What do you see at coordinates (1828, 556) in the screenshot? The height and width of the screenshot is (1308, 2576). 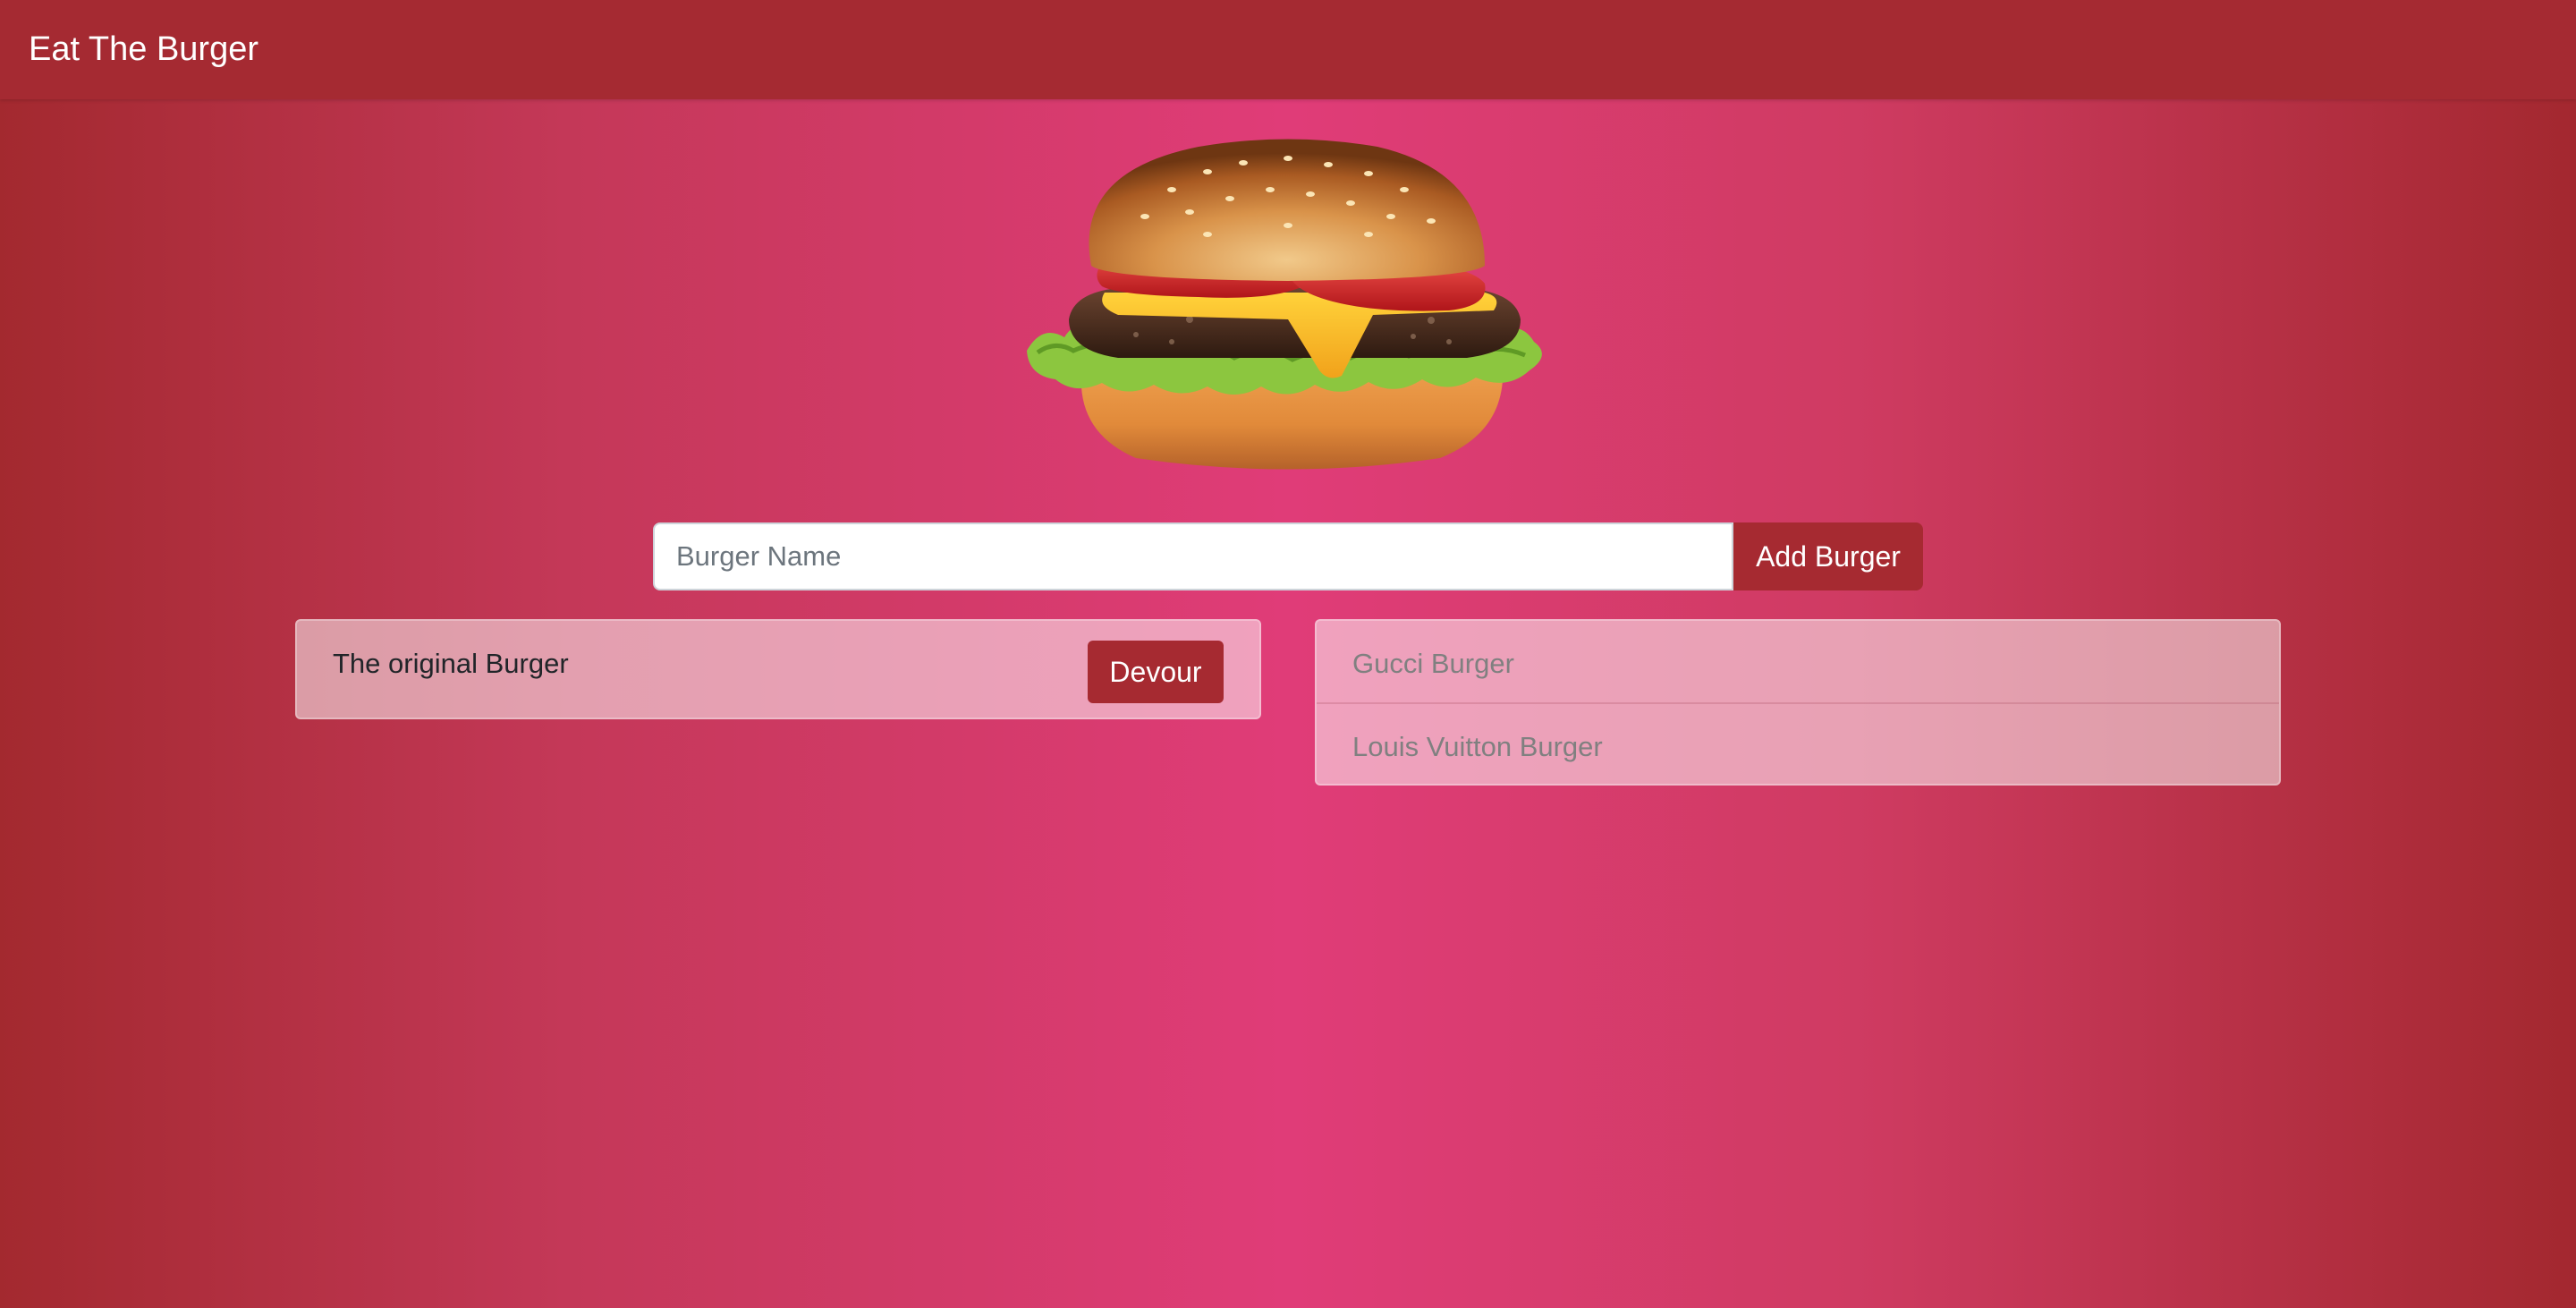 I see `add-burger-button: Add Burger` at bounding box center [1828, 556].